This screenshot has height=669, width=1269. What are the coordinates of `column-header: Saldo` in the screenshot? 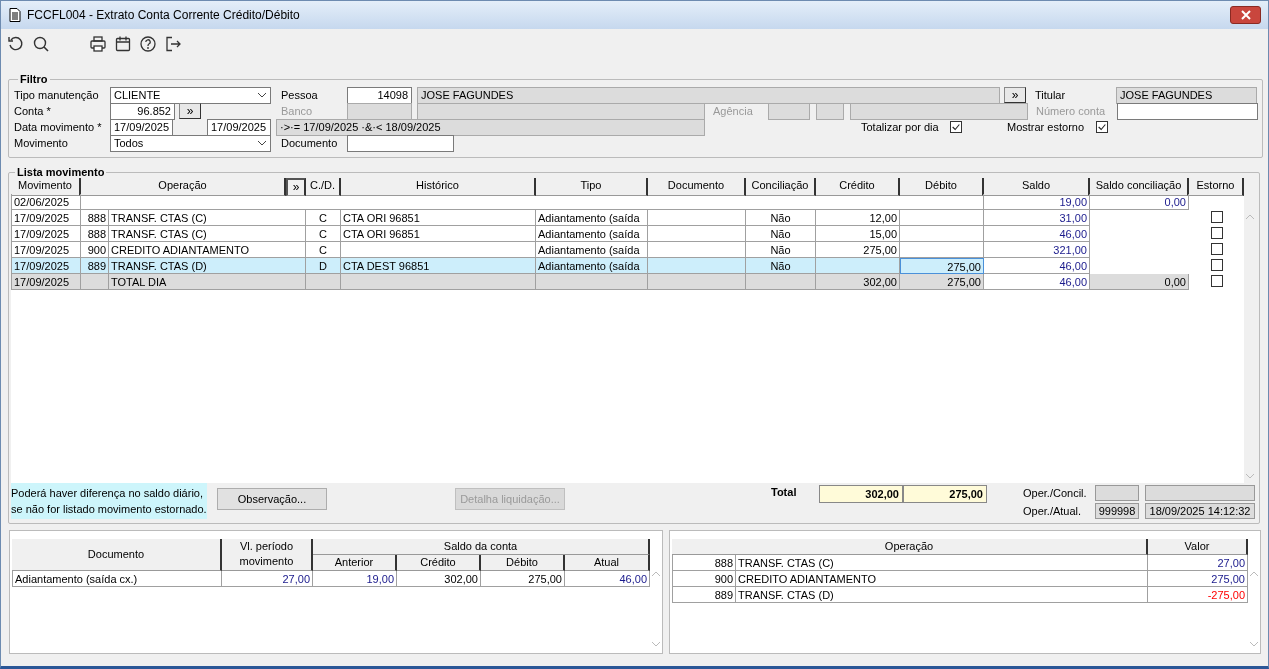 It's located at (1037, 187).